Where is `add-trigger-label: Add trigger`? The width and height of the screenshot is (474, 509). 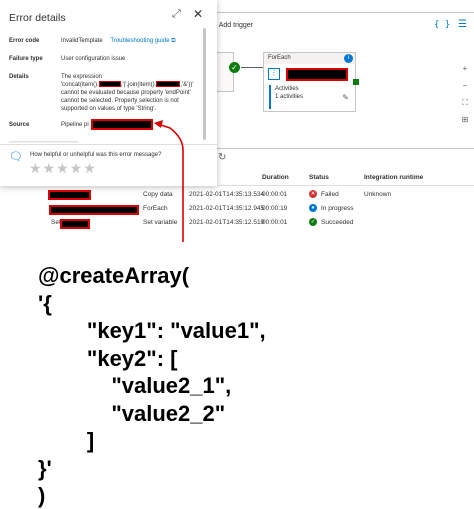
add-trigger-label: Add trigger is located at coordinates (235, 25).